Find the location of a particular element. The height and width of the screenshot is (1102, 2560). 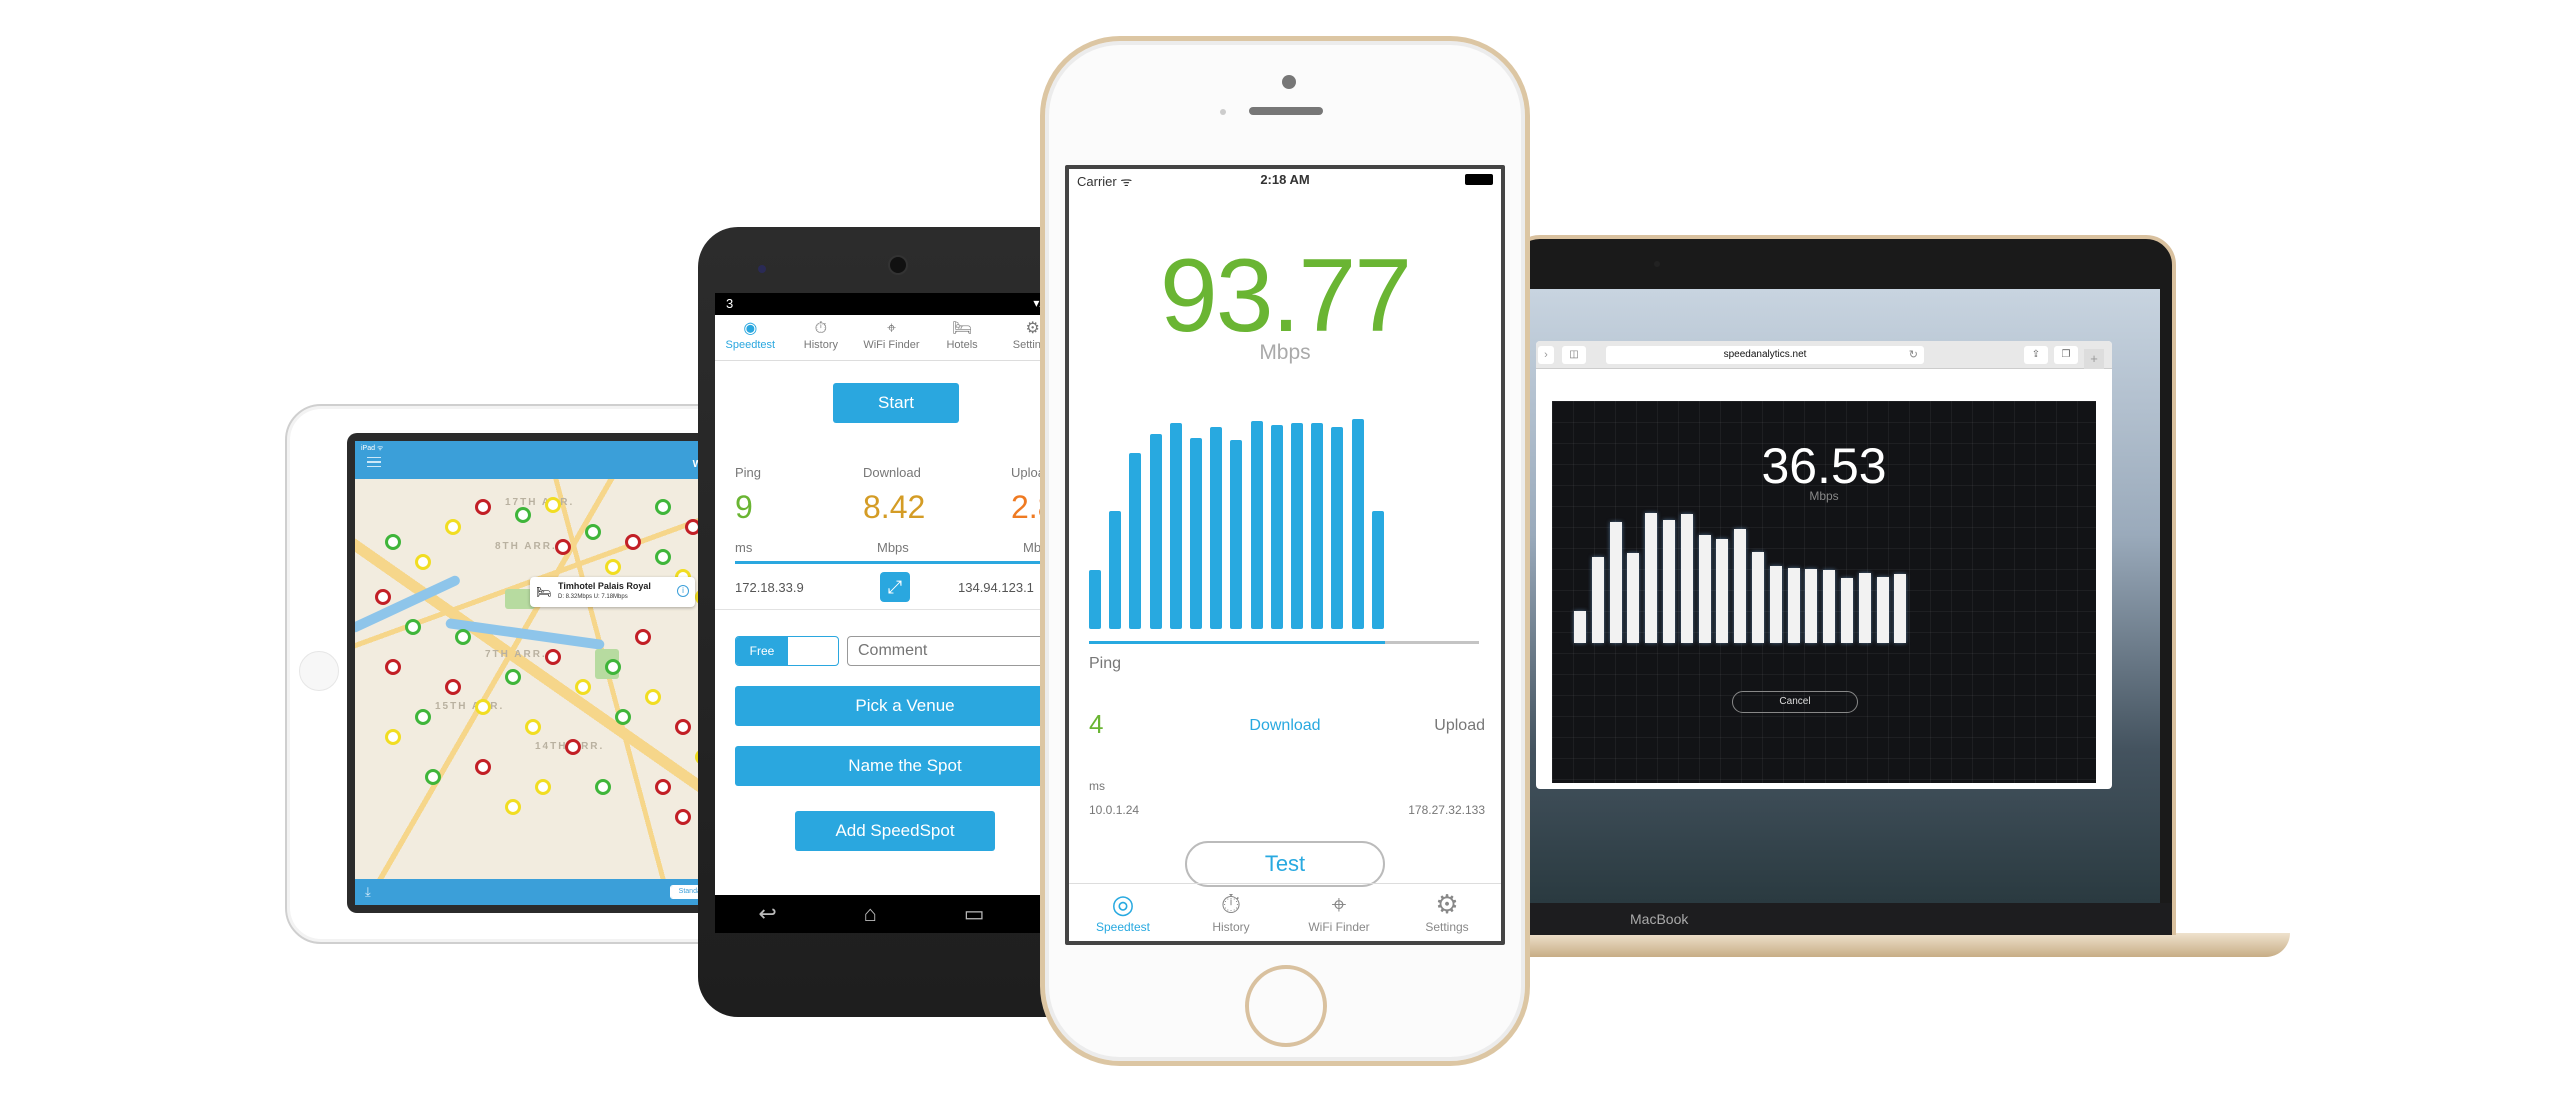

add-speedspot-button: Add SpeedSpot is located at coordinates (895, 831).